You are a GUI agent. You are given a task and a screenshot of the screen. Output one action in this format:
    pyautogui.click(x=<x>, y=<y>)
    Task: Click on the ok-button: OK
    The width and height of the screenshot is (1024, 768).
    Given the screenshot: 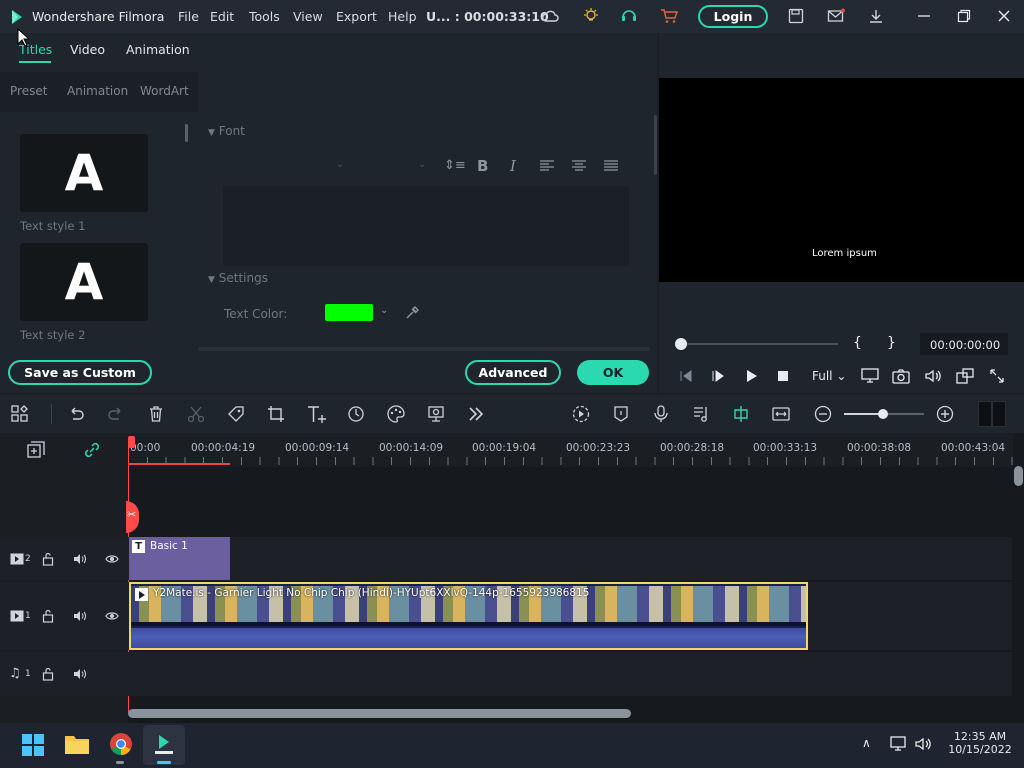 What is the action you would take?
    pyautogui.click(x=613, y=372)
    